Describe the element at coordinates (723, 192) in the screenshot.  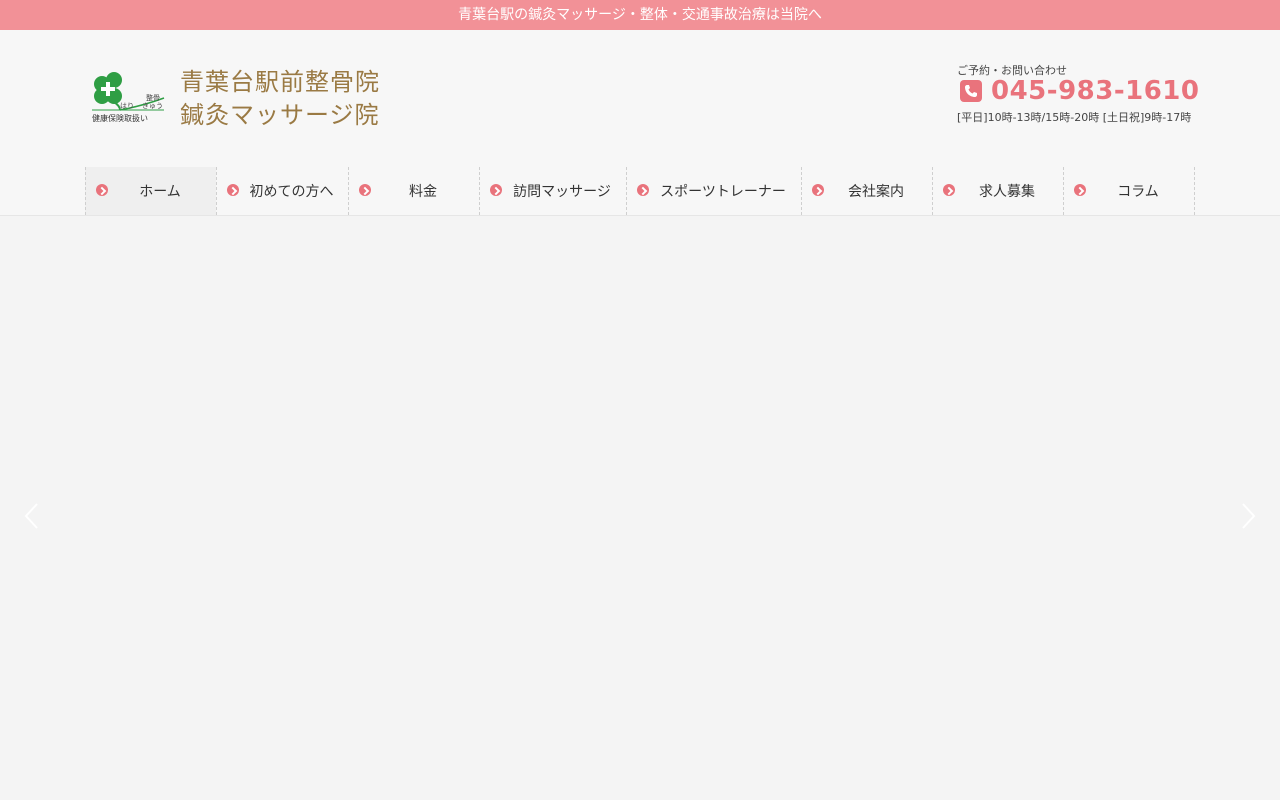
I see `nav-item-label: スポーツトレーナー` at that location.